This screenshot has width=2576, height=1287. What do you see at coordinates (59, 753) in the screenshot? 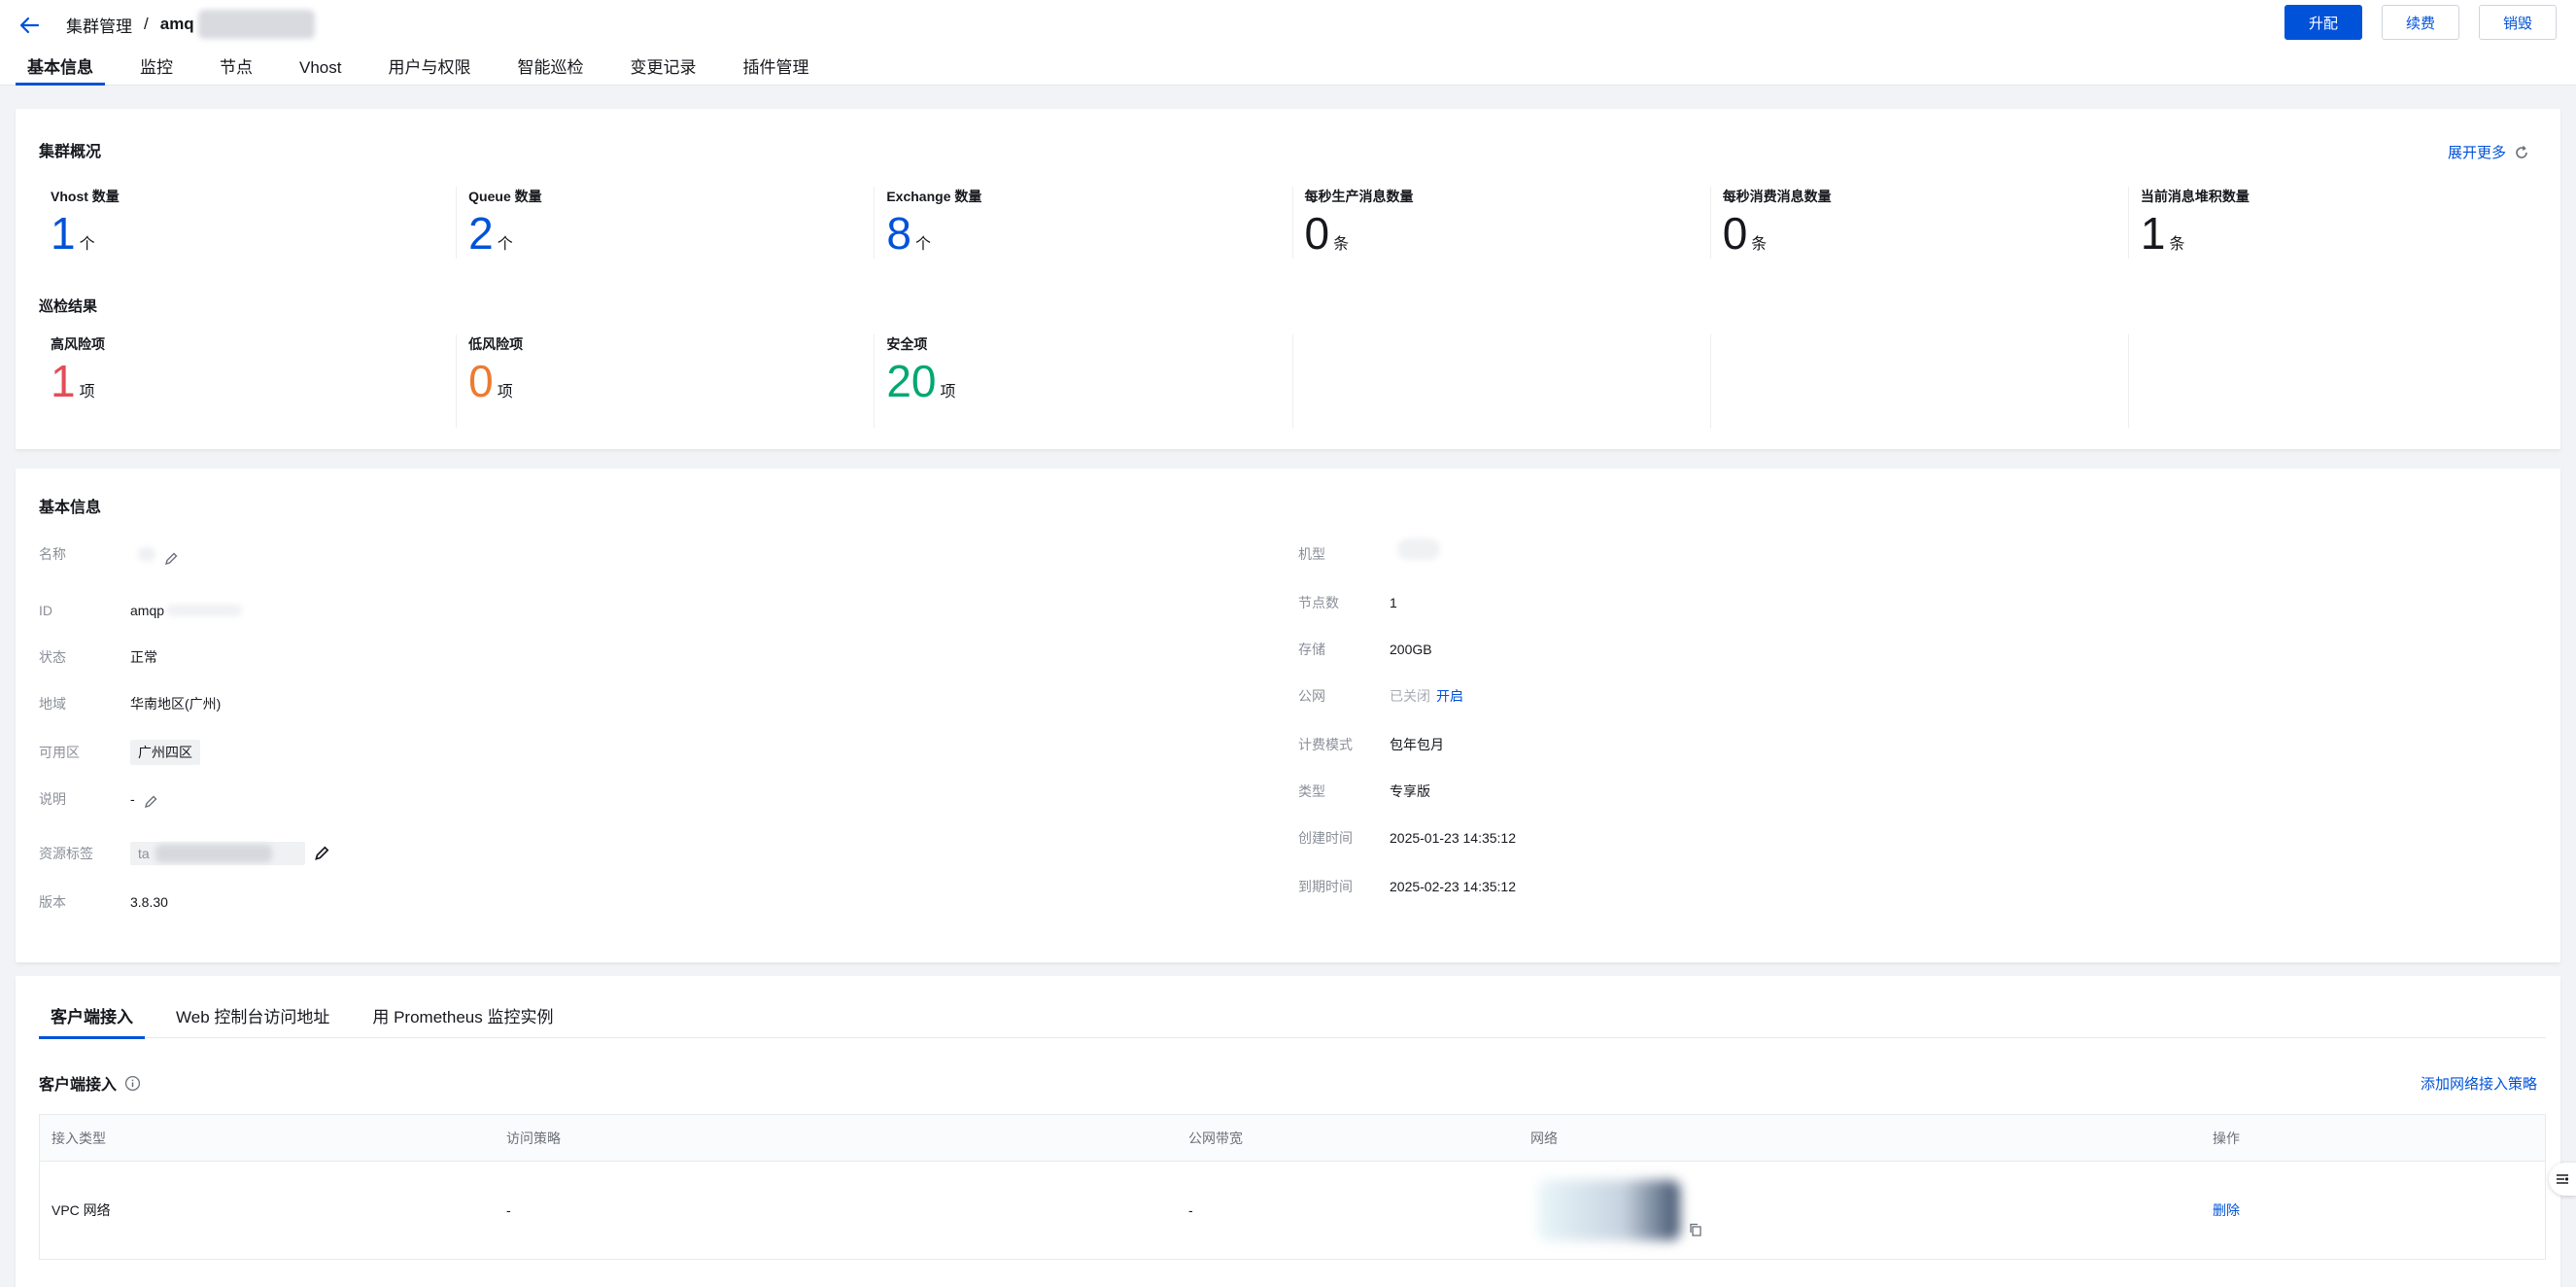
I see `field-label: 可用区` at bounding box center [59, 753].